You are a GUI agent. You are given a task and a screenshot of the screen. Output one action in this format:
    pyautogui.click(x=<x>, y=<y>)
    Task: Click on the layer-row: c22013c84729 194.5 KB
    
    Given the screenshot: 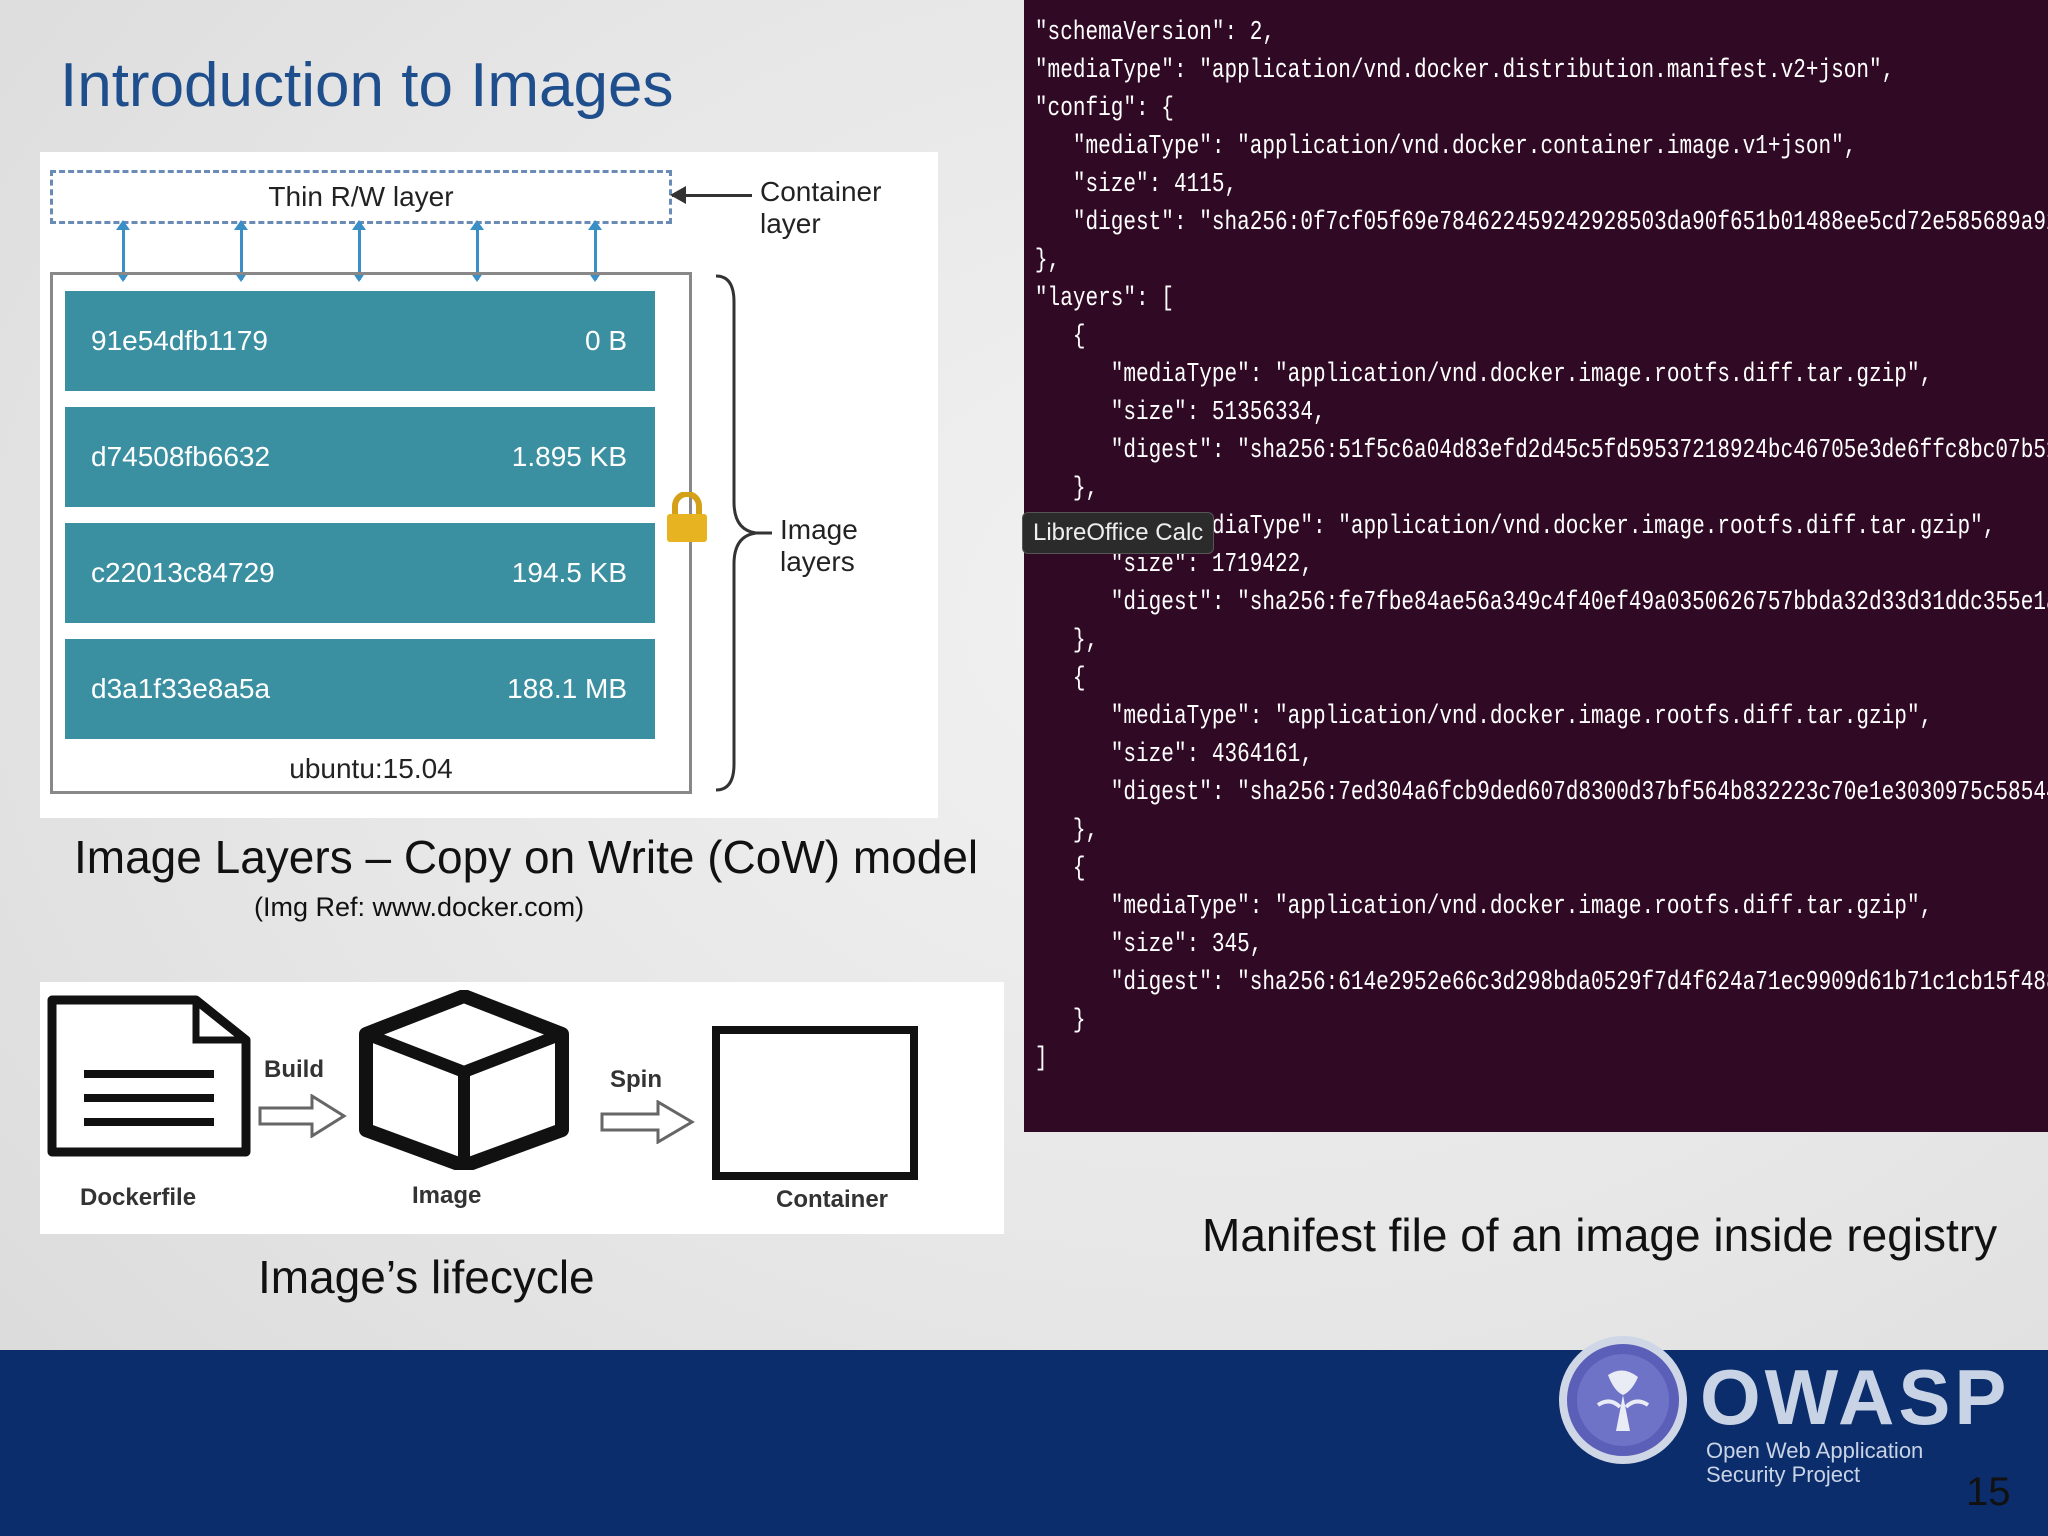 What is the action you would take?
    pyautogui.click(x=360, y=573)
    